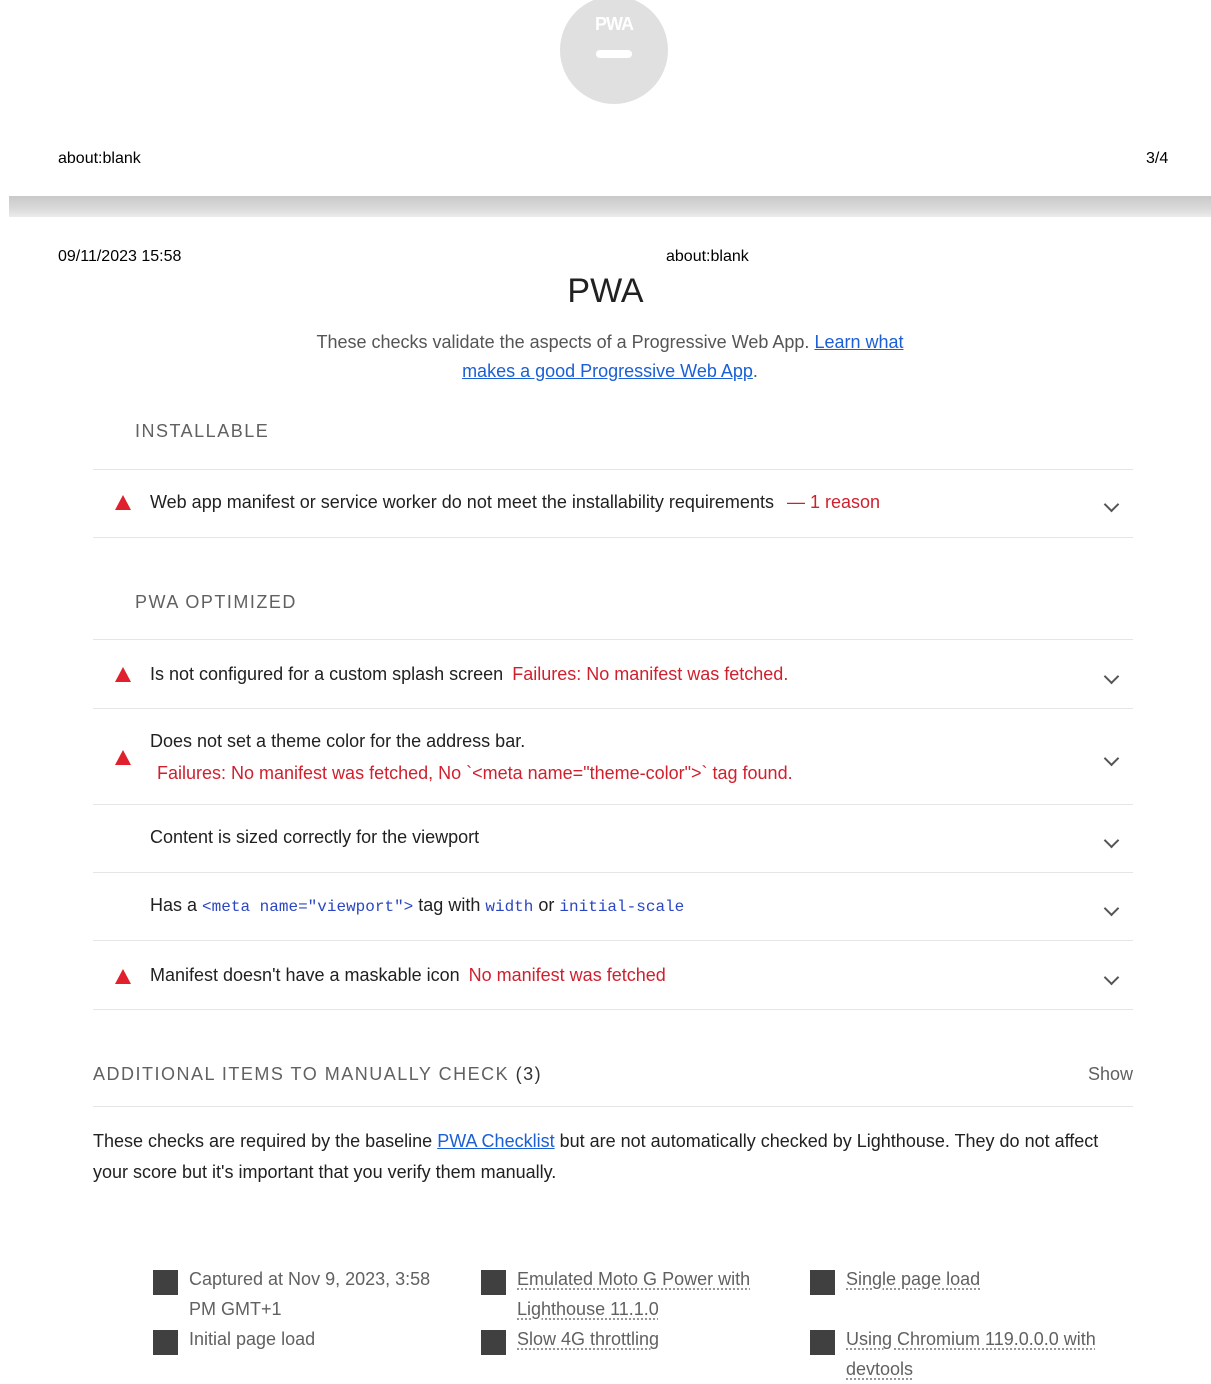 This screenshot has width=1211, height=1384. Describe the element at coordinates (971, 1339) in the screenshot. I see `chromium-line-1: Using Chromium 119.0.0.0 with` at that location.